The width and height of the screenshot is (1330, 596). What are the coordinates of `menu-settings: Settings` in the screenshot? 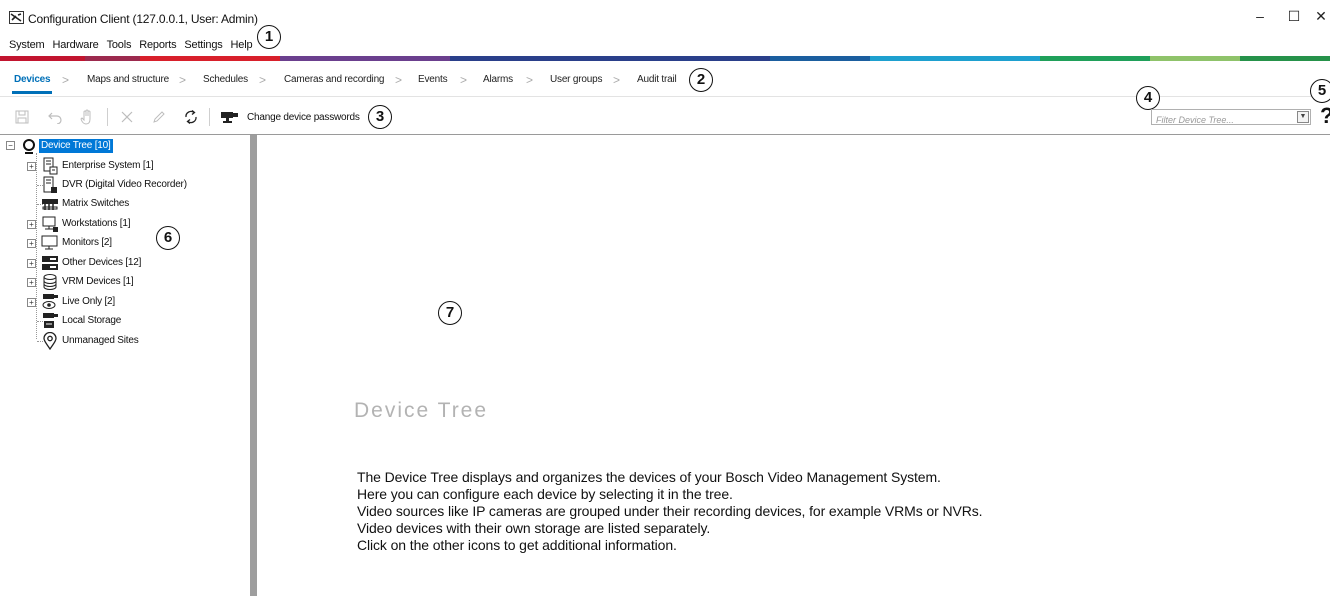 It's located at (203, 45).